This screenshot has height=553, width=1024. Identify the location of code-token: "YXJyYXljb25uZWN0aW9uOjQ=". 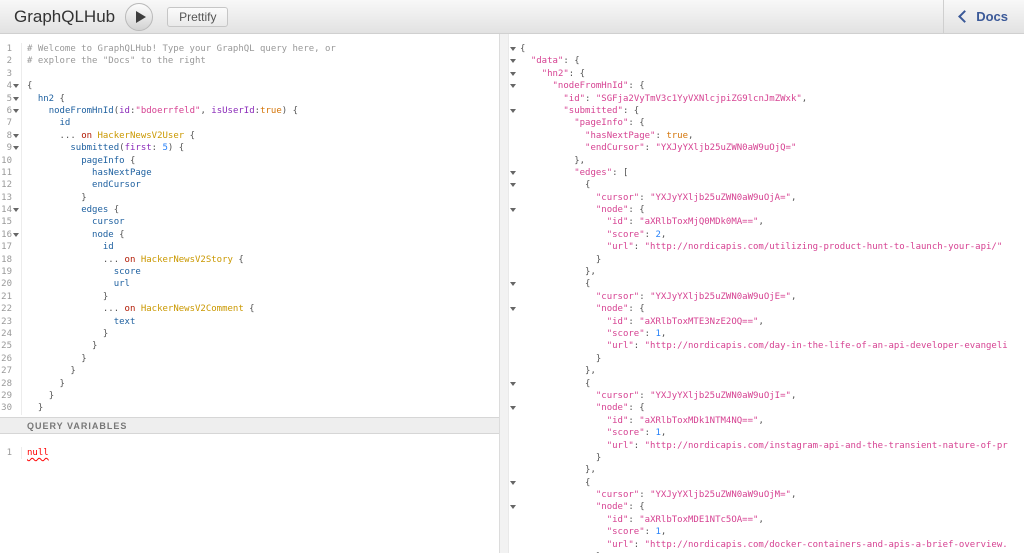
(726, 148).